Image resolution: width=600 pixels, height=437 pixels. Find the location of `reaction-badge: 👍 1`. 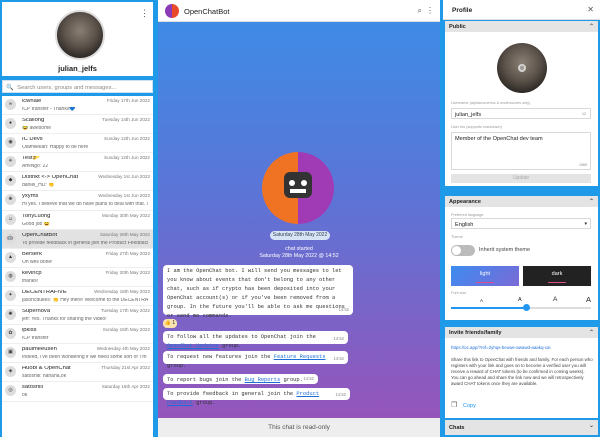

reaction-badge: 👍 1 is located at coordinates (170, 323).